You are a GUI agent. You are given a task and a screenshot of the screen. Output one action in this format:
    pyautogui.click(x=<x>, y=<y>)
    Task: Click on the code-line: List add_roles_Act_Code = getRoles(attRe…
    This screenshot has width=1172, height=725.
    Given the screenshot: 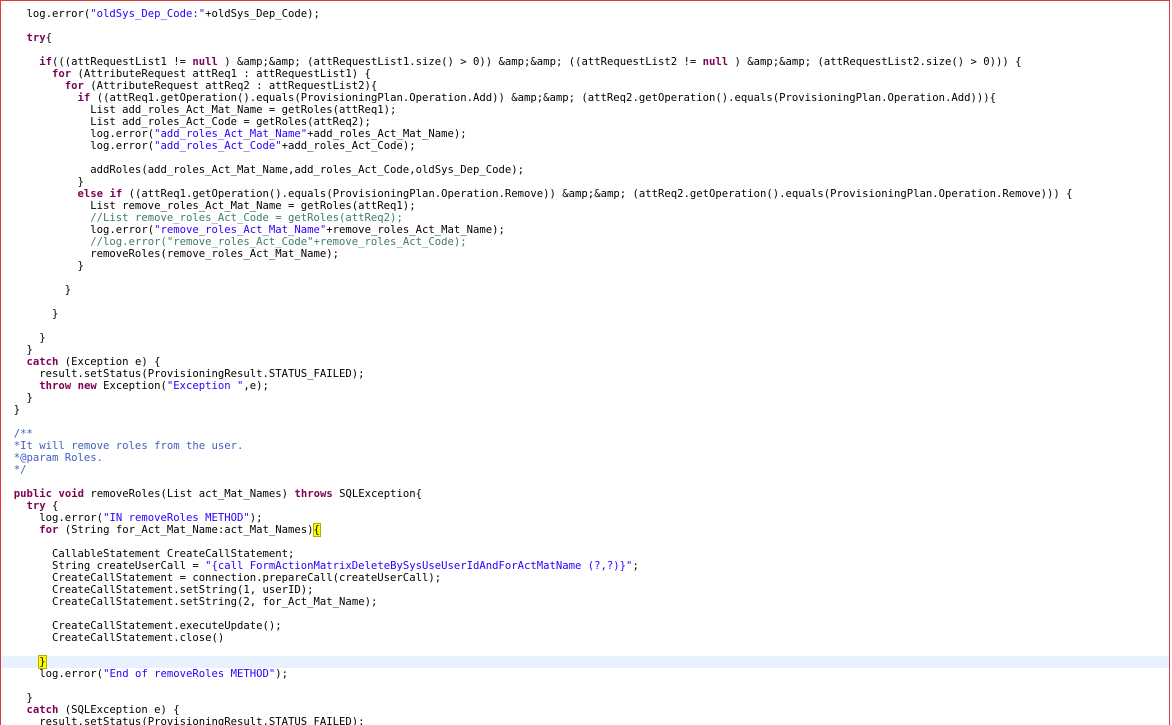 What is the action you would take?
    pyautogui.click(x=186, y=122)
    